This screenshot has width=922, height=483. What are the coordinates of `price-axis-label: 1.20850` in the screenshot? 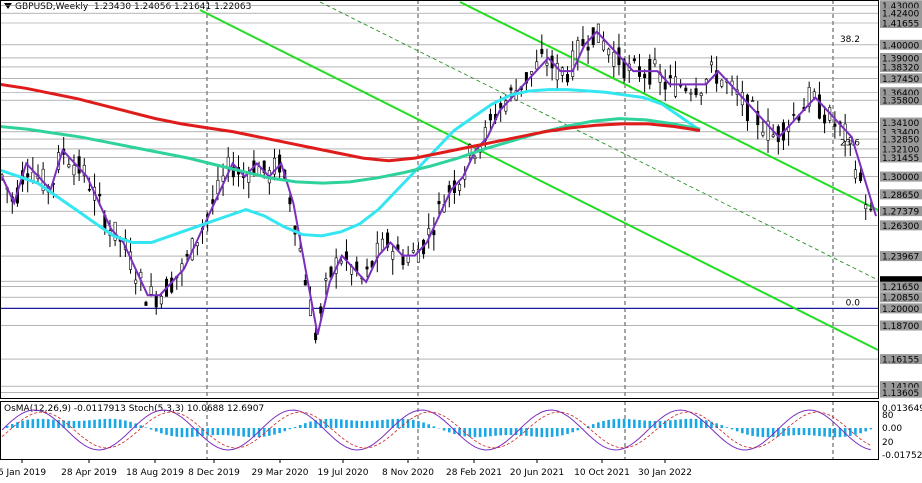 It's located at (900, 299).